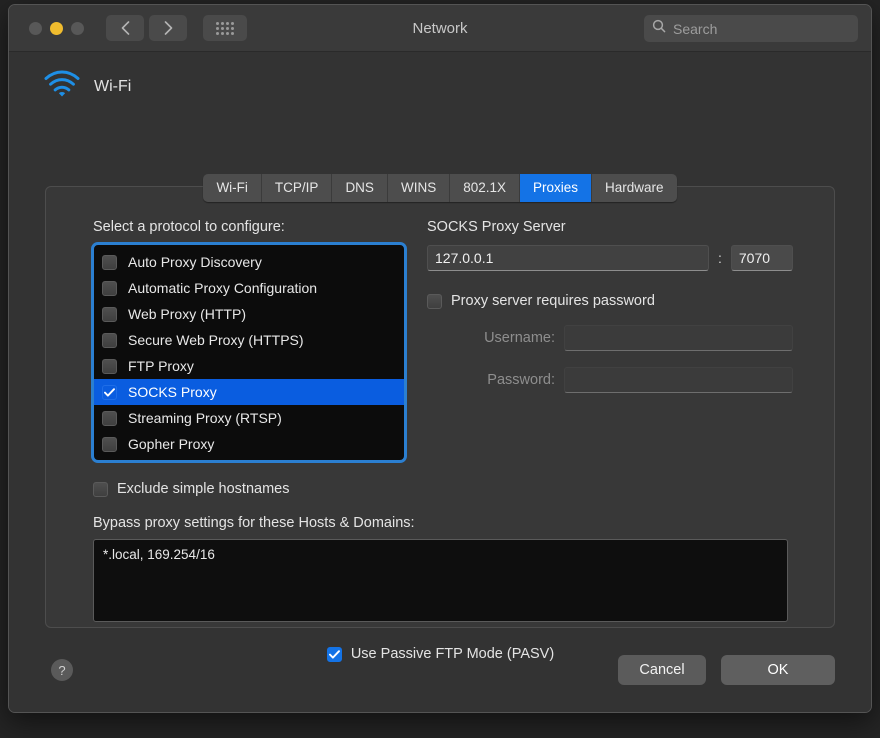  What do you see at coordinates (62, 670) in the screenshot?
I see `help-button: ?` at bounding box center [62, 670].